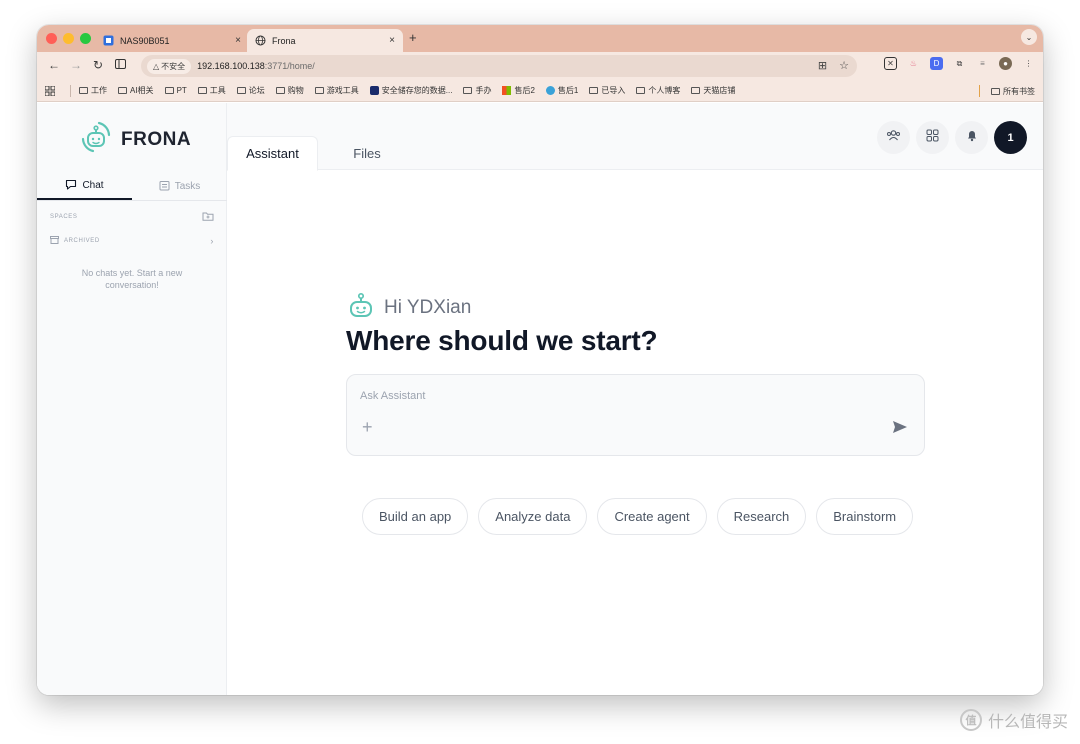 This screenshot has width=1080, height=744. I want to click on all-bookmarks-folder: 所有书签, so click(1005, 91).